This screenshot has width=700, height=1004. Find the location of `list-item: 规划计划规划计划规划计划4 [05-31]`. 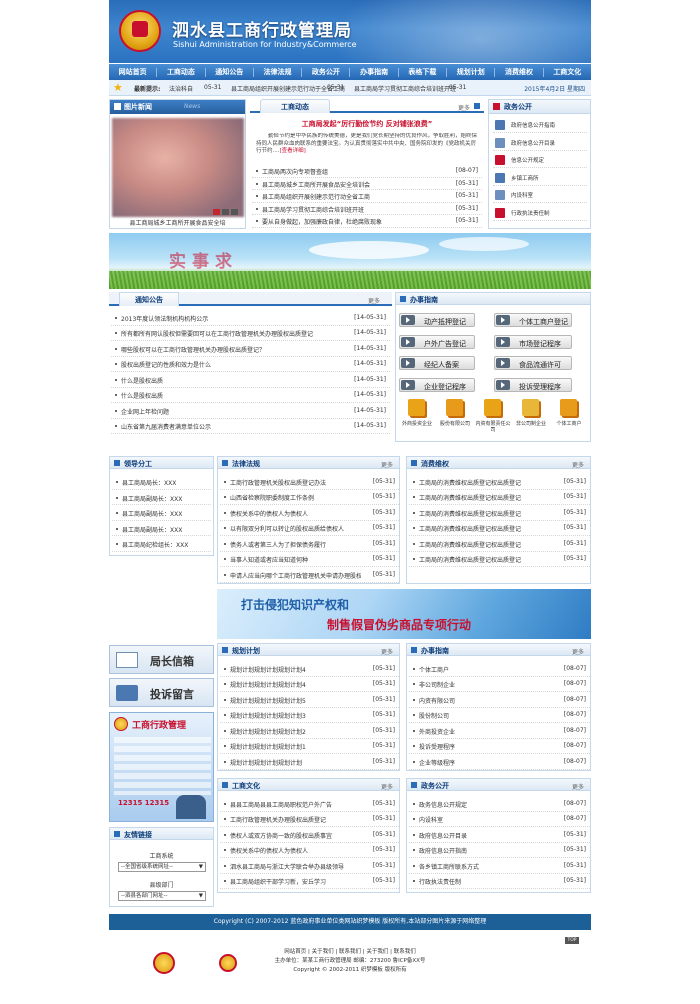

list-item: 规划计划规划计划规划计划4 [05-31] is located at coordinates (309, 684).